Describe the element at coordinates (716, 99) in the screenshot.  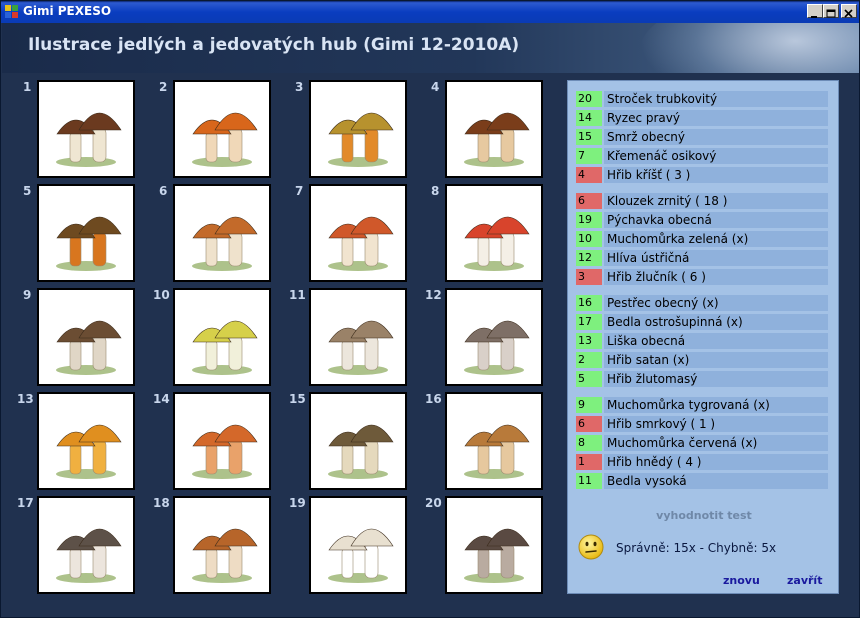
I see `answer-name: Stroček trubkovitý` at that location.